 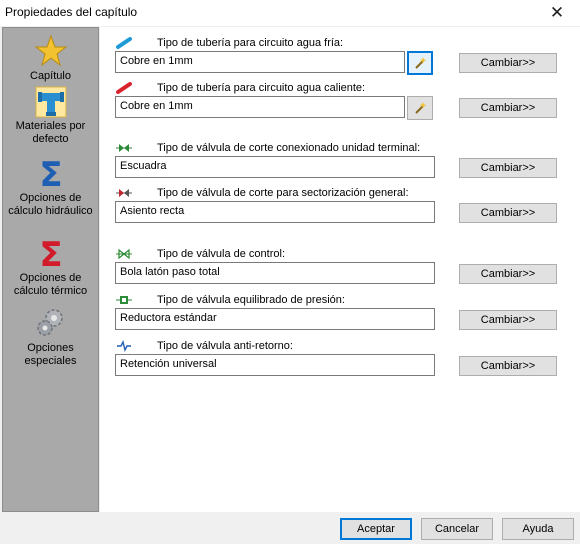 What do you see at coordinates (124, 300) in the screenshot?
I see `valve-balance-icon` at bounding box center [124, 300].